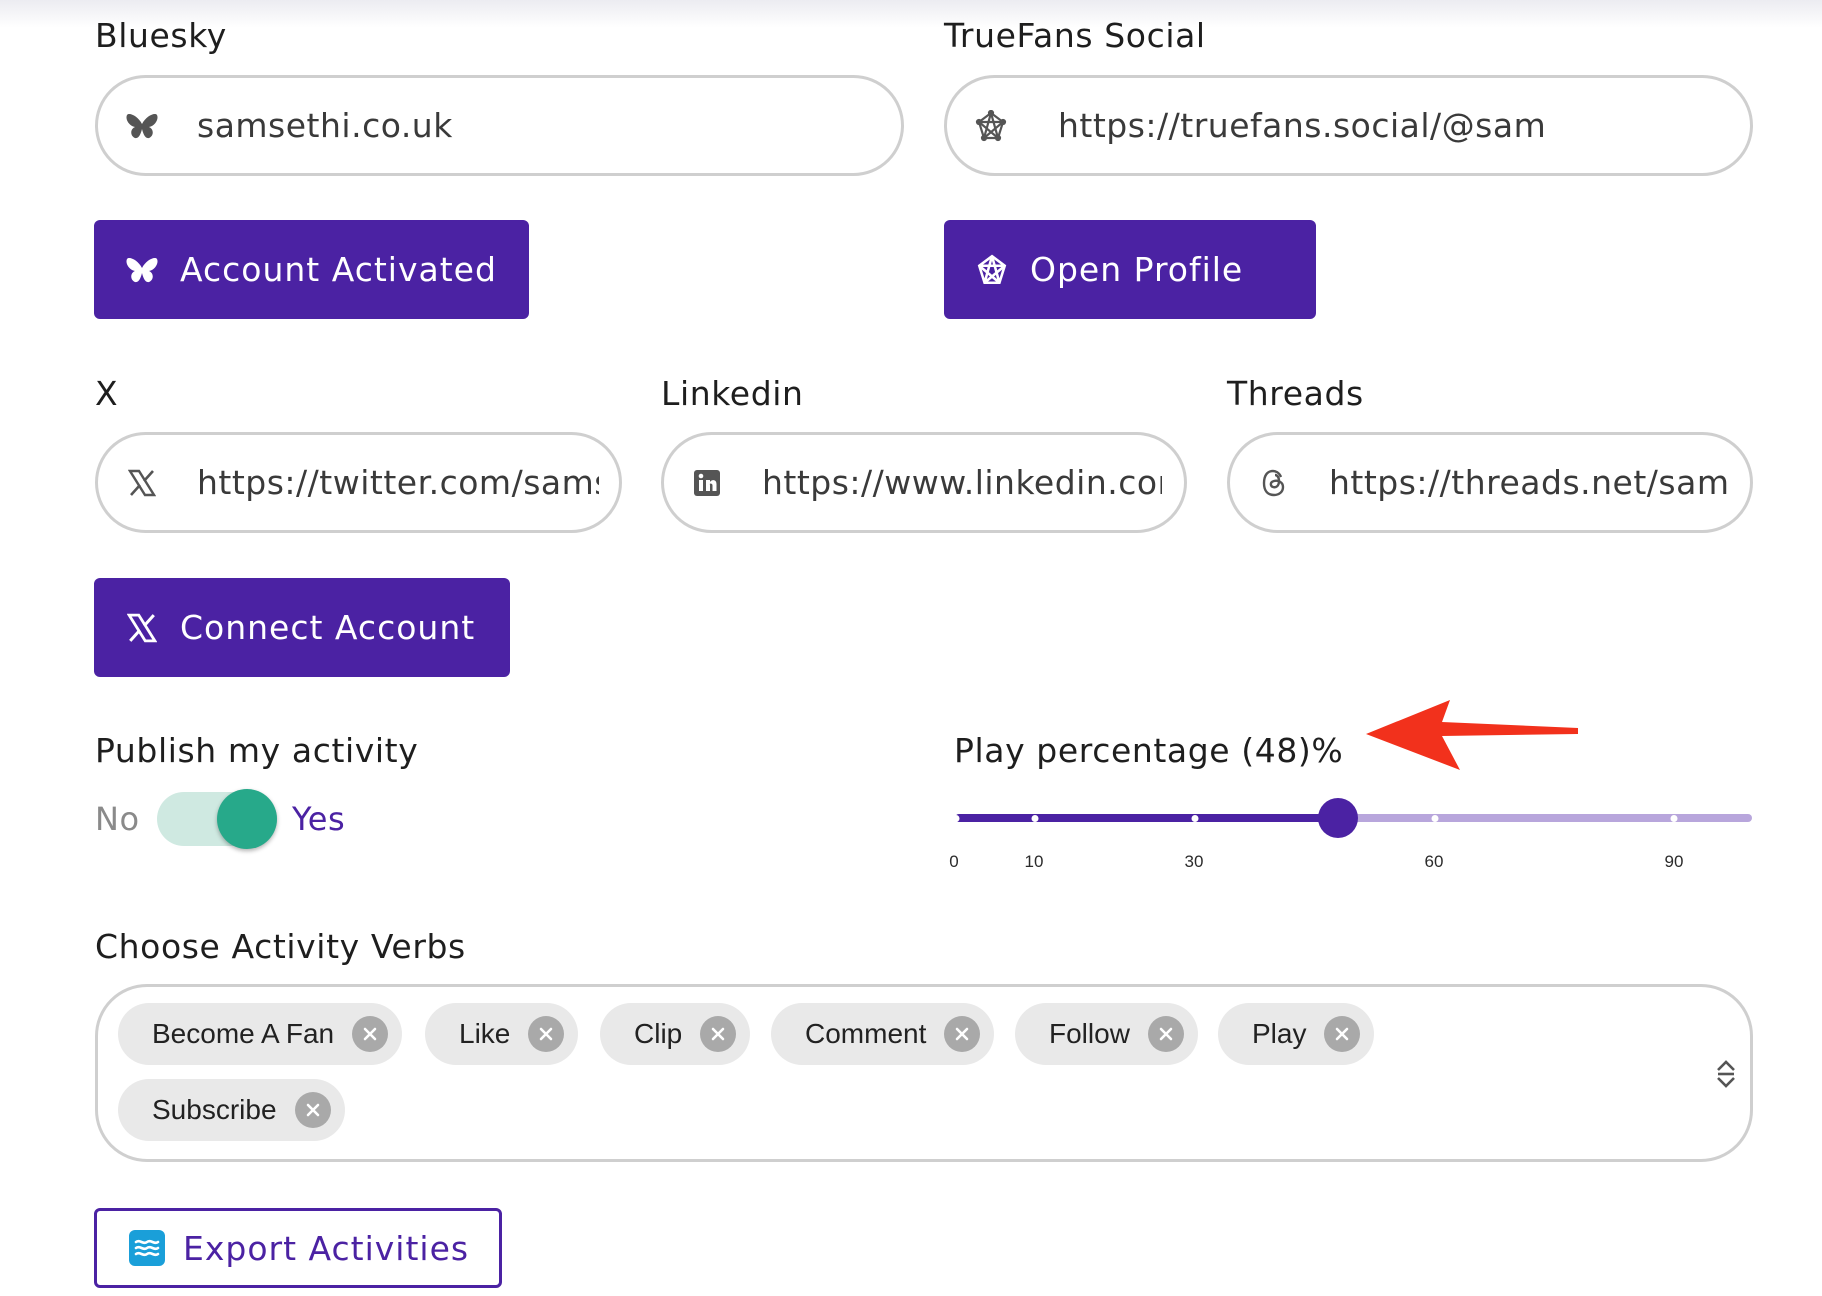 Image resolution: width=1822 pixels, height=1296 pixels. I want to click on verb-chip: Become A Fan, so click(260, 1034).